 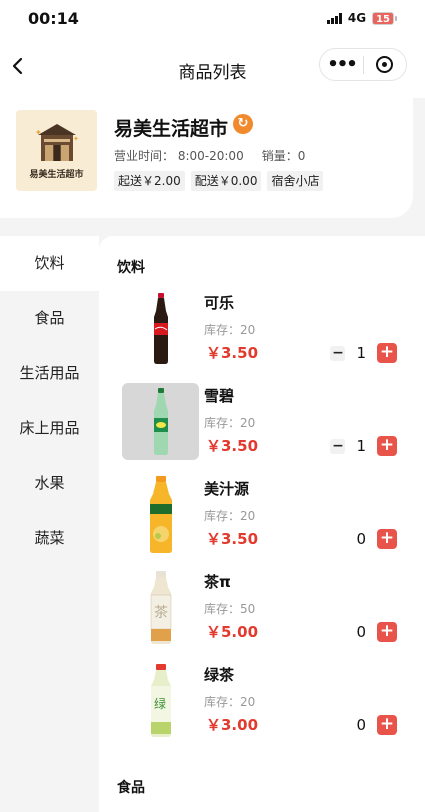 I want to click on product-item: 美汁源 库存：20 ￥3.50 0 +, so click(x=262, y=515).